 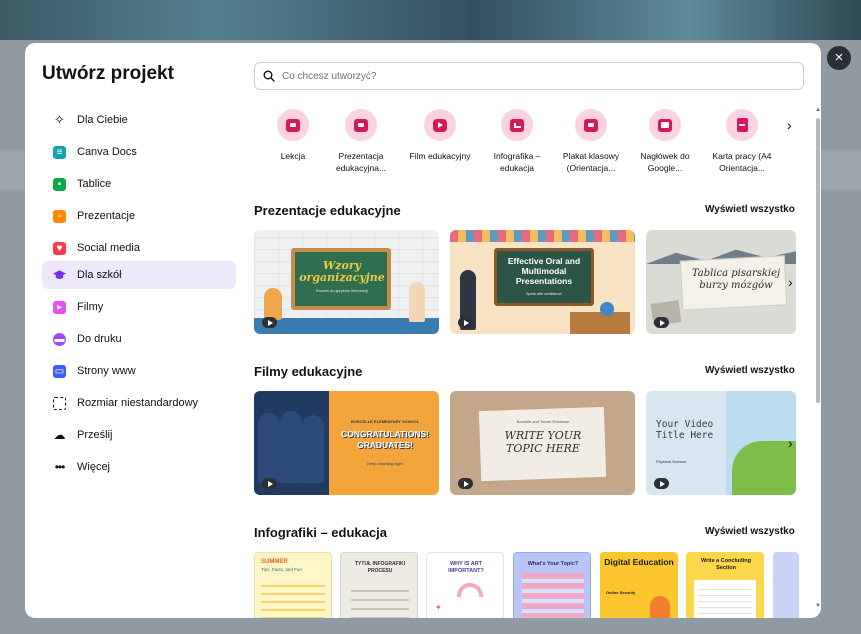 What do you see at coordinates (818, 606) in the screenshot?
I see `scroll-down-arrow: ▼` at bounding box center [818, 606].